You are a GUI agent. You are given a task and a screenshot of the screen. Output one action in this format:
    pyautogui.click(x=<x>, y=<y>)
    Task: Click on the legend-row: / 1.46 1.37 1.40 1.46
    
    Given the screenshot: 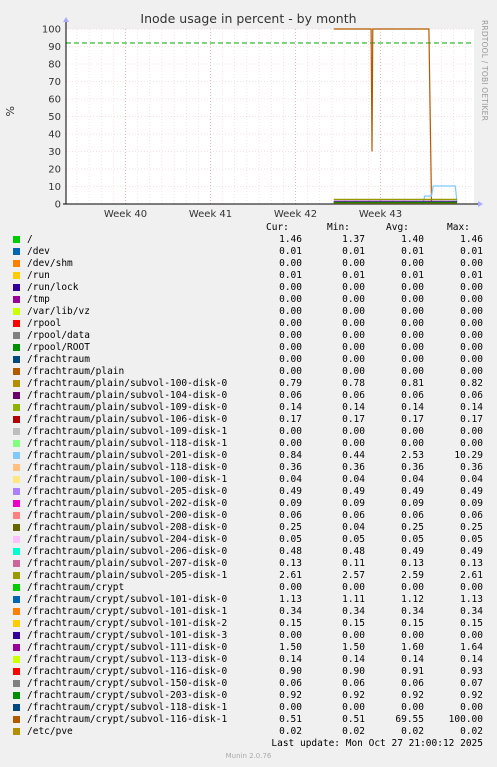 What is the action you would take?
    pyautogui.click(x=248, y=240)
    